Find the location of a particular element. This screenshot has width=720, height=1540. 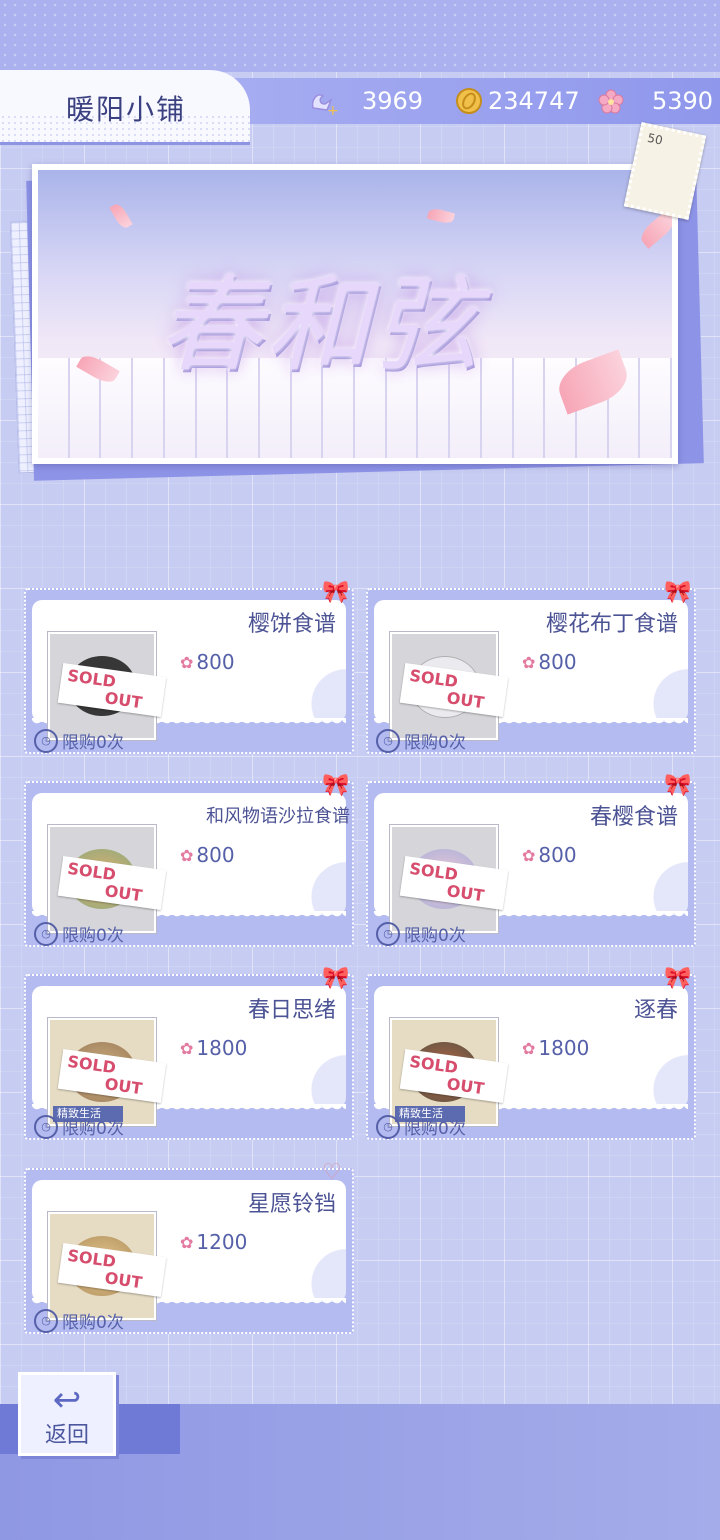

currency-swan: + 3969 is located at coordinates (364, 101).